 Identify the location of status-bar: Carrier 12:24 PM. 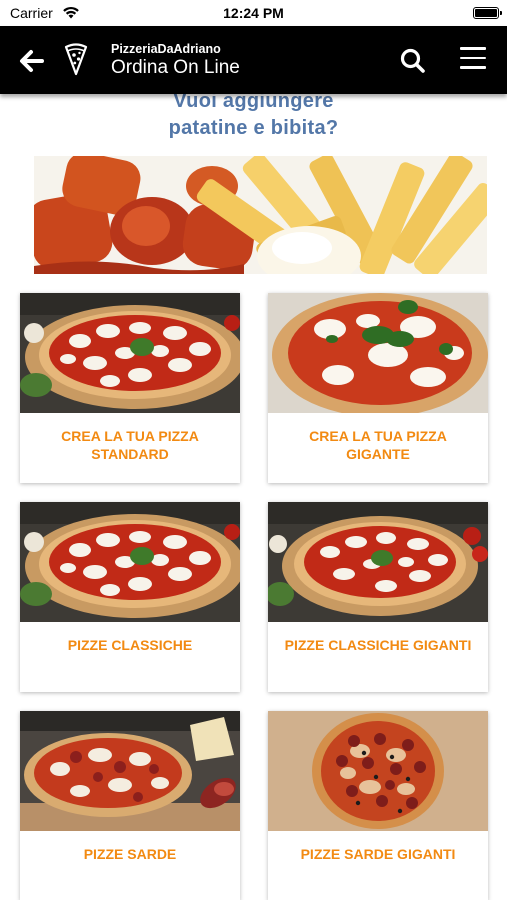
(253, 13).